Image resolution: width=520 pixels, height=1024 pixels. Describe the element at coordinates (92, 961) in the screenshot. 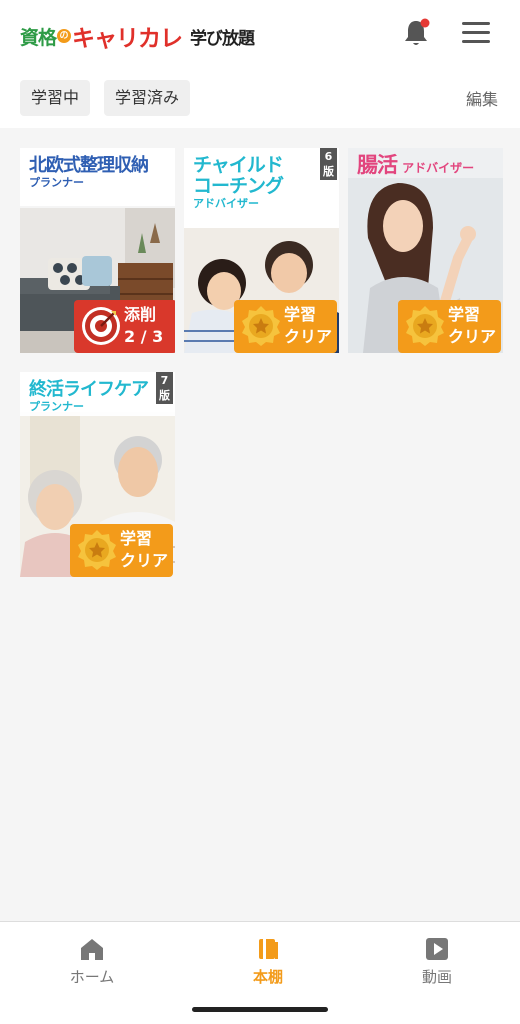

I see `tab-home: ホーム` at that location.